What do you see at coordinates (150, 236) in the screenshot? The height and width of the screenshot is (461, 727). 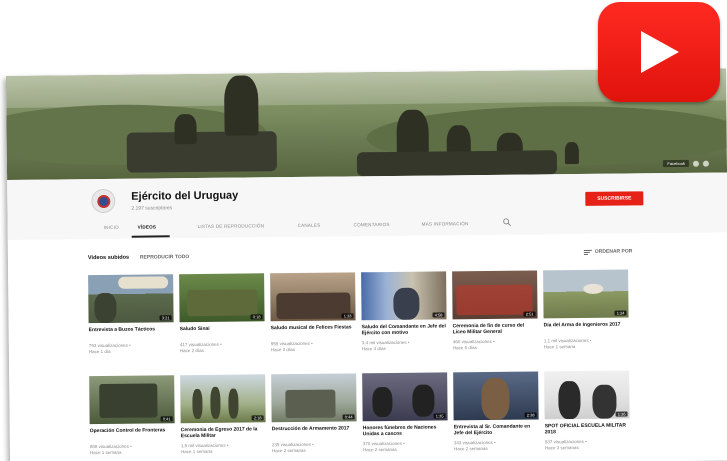 I see `active-tab-indicator` at bounding box center [150, 236].